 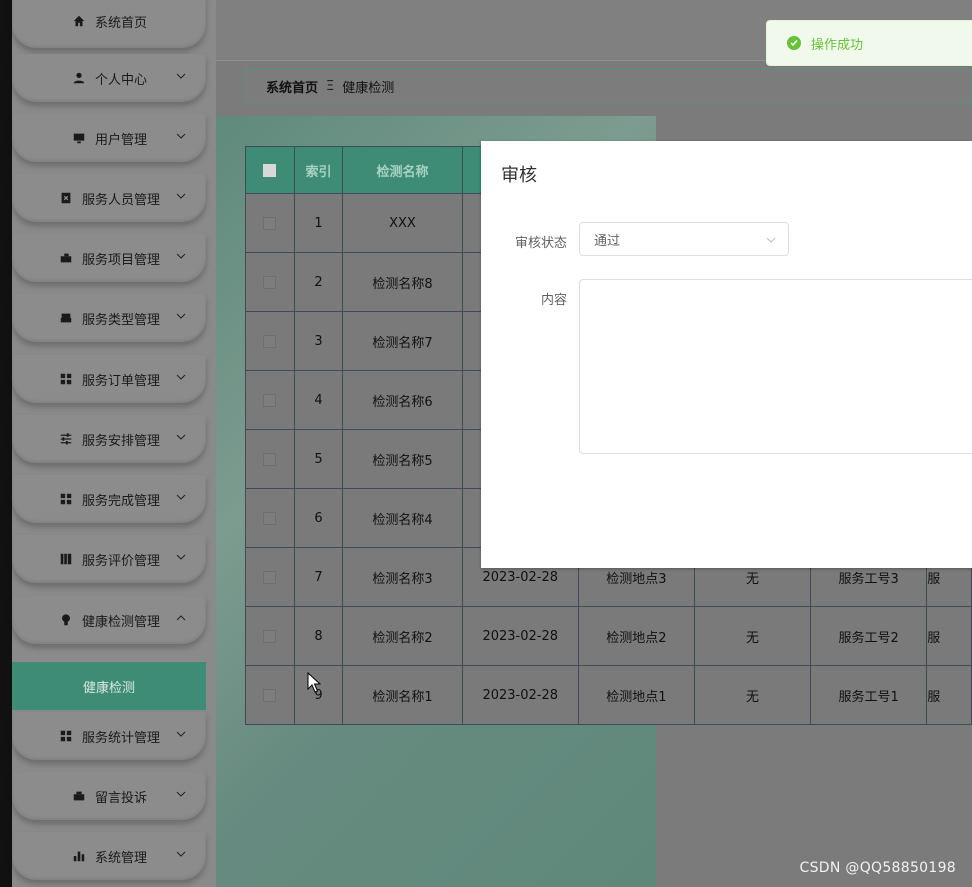 What do you see at coordinates (519, 175) in the screenshot?
I see `dialog-title: 审核` at bounding box center [519, 175].